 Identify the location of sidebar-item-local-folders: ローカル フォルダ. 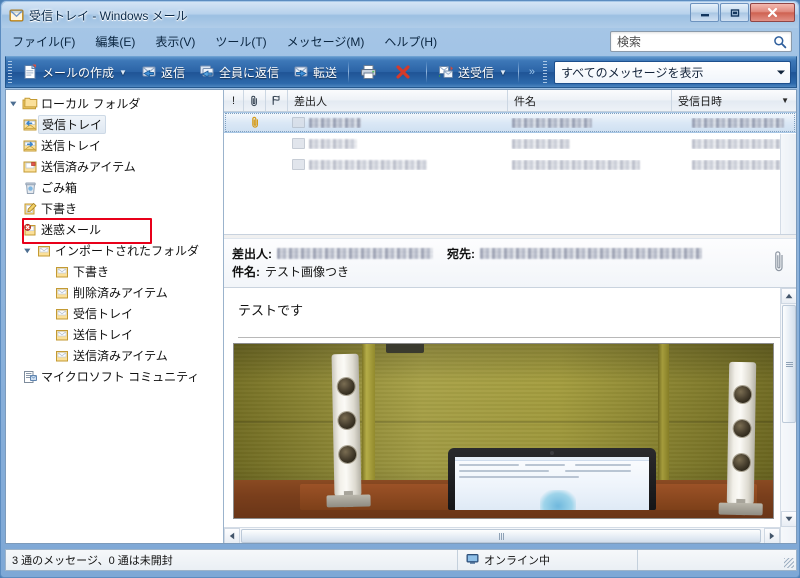
(114, 103).